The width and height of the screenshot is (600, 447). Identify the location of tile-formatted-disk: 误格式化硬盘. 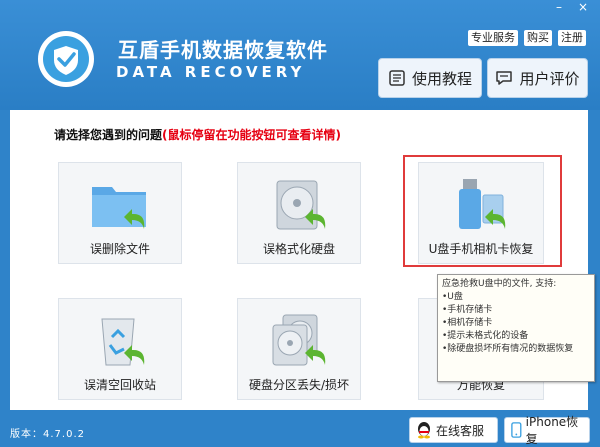
(299, 213).